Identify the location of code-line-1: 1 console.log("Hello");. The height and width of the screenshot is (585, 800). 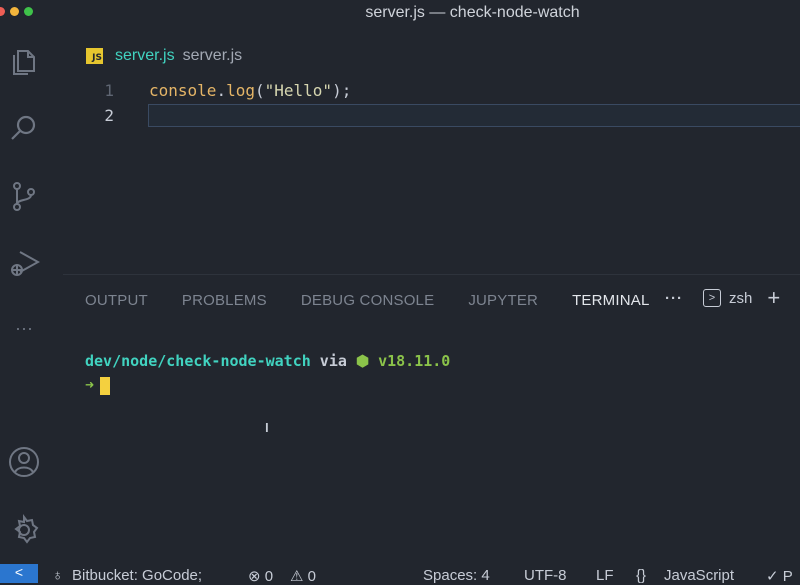
(425, 90).